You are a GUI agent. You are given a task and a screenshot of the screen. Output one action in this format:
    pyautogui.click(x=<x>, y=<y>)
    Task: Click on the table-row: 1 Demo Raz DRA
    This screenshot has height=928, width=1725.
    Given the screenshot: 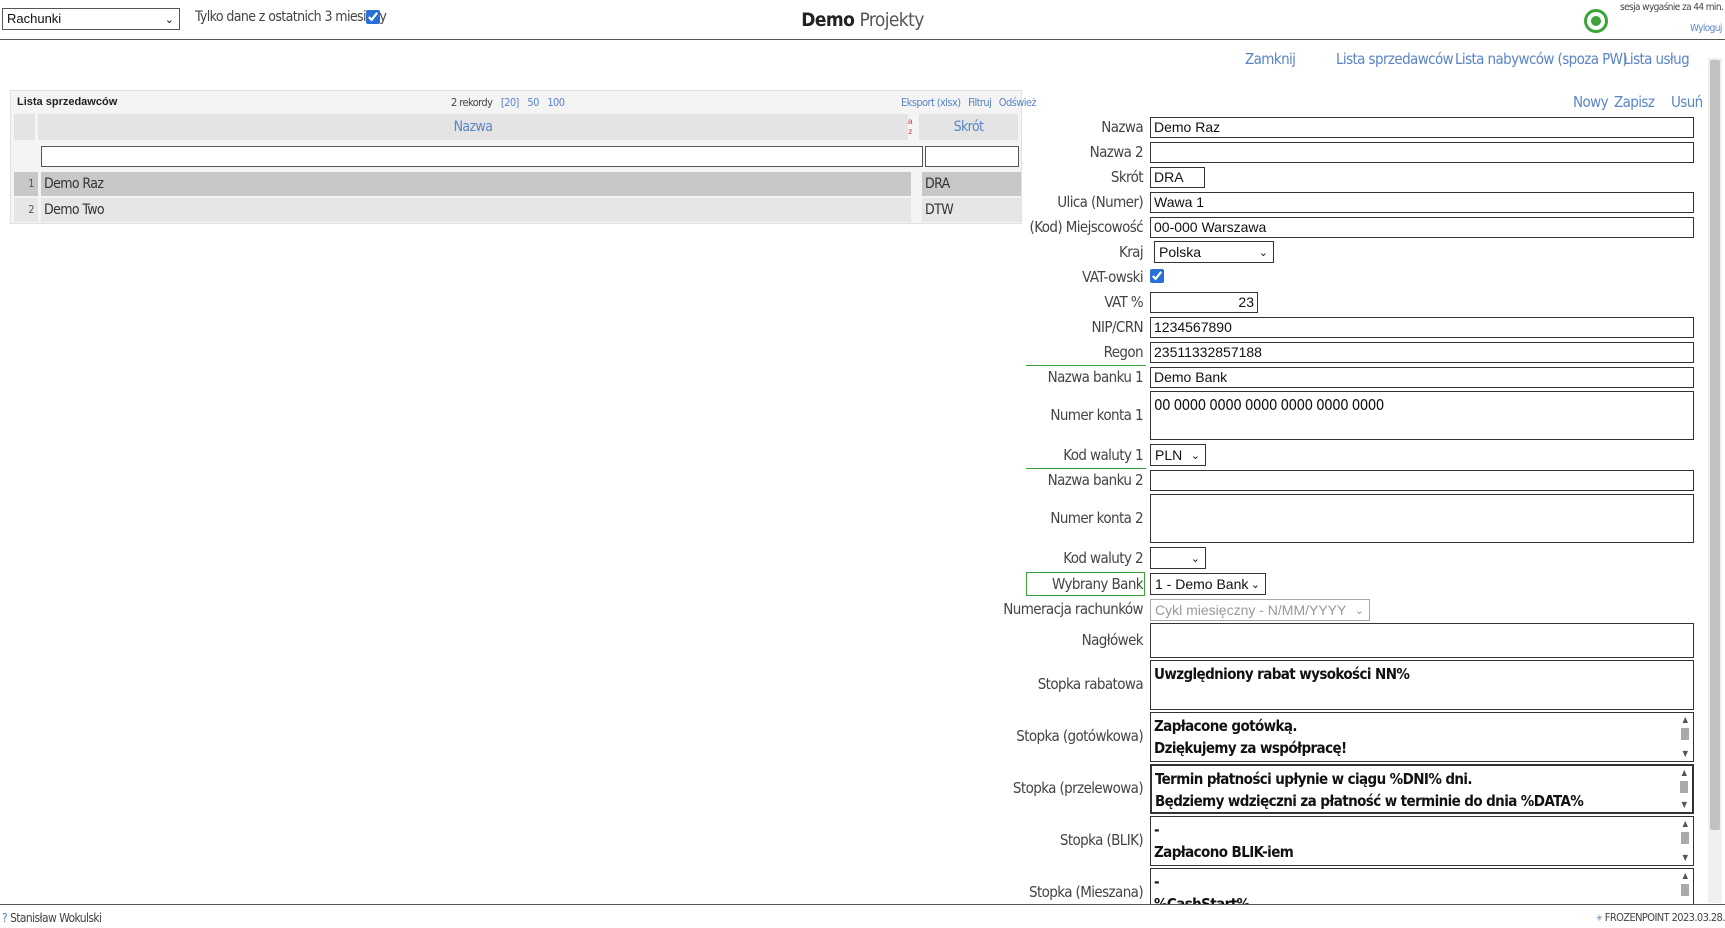 What is the action you would take?
    pyautogui.click(x=517, y=184)
    